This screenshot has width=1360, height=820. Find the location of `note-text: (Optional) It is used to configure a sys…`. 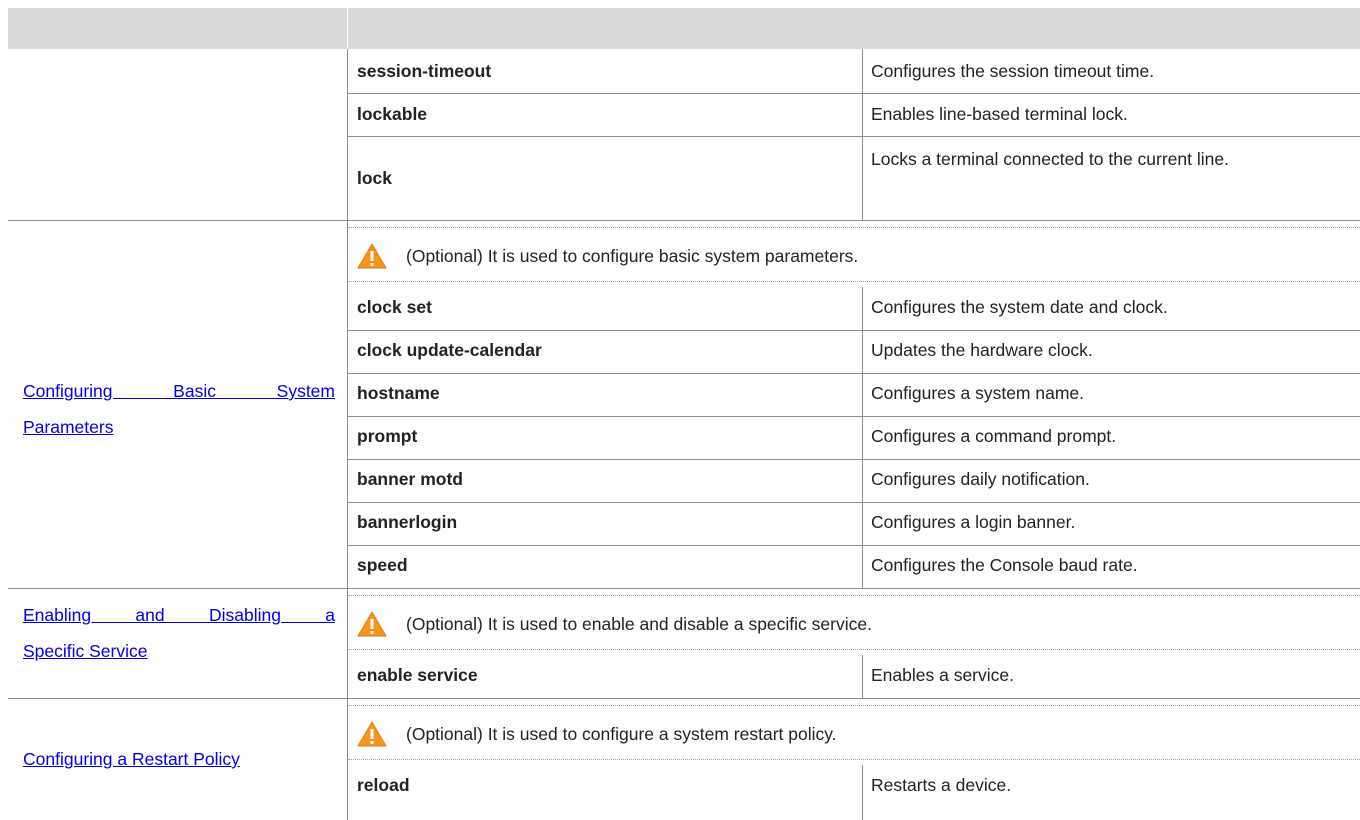

note-text: (Optional) It is used to configure a sys… is located at coordinates (621, 733).